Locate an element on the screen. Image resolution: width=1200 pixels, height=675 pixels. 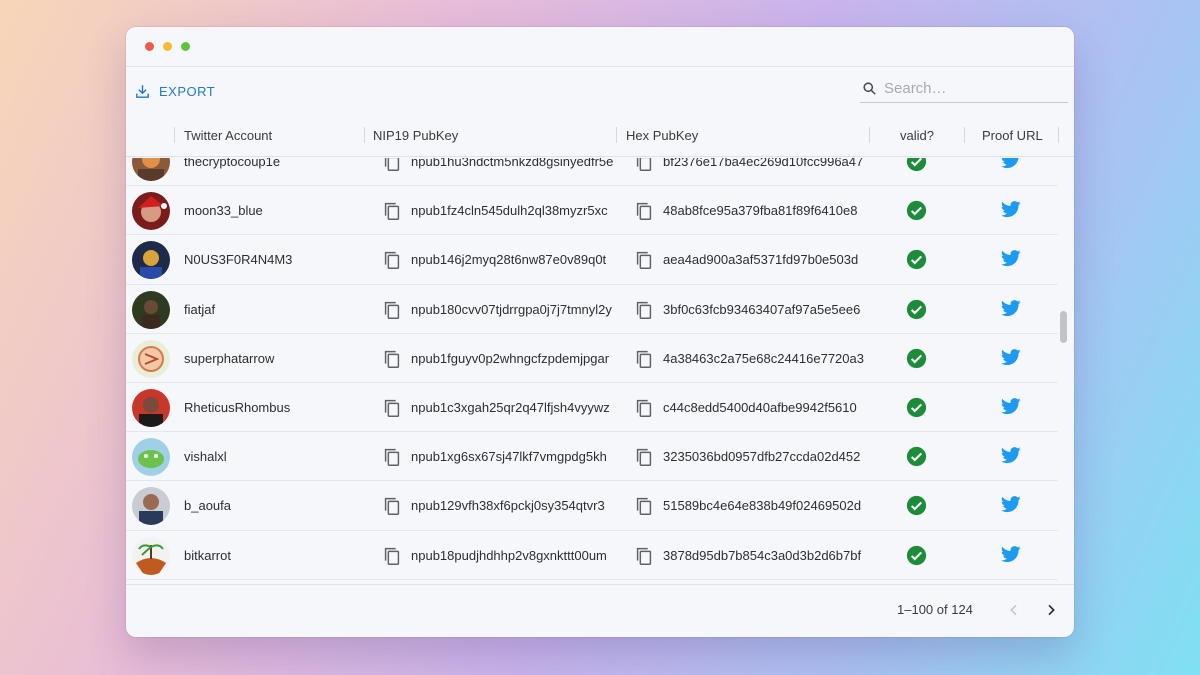
close-window-button is located at coordinates (149, 46).